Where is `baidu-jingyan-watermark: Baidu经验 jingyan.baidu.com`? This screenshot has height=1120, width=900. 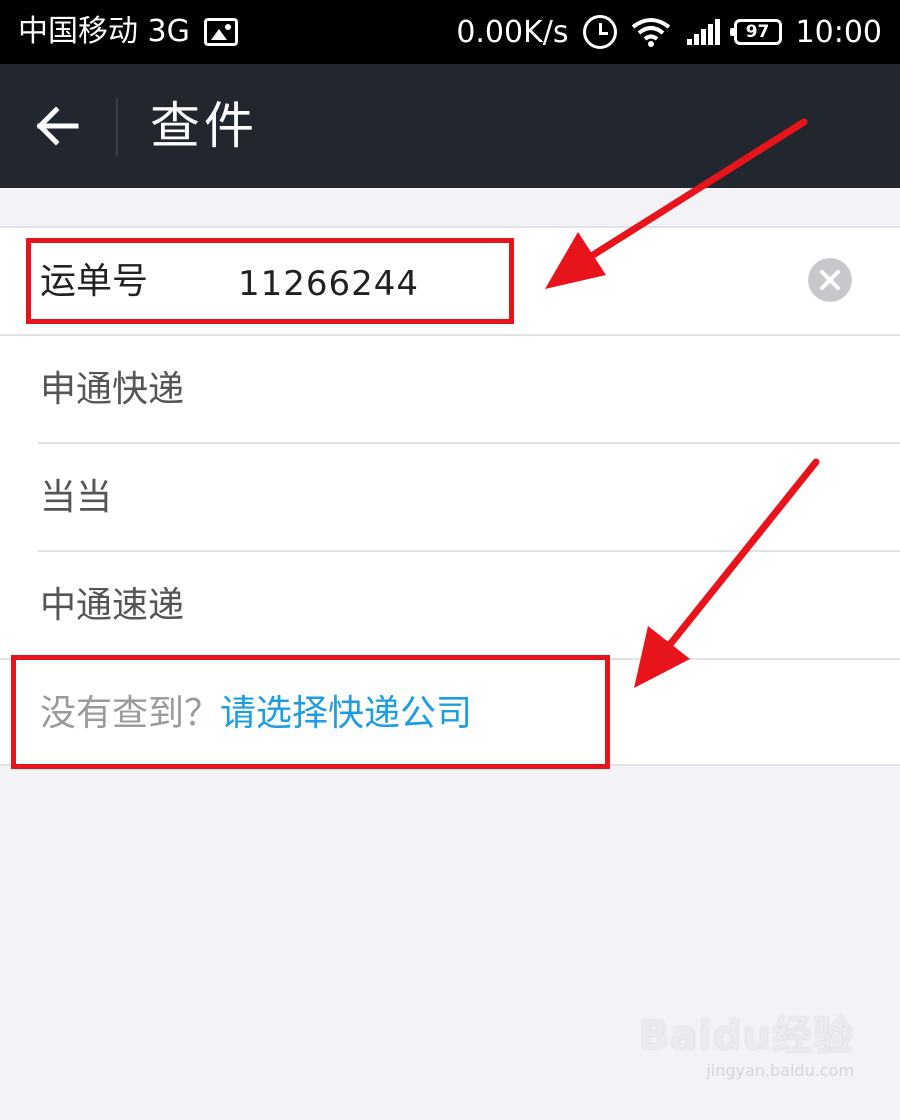
baidu-jingyan-watermark: Baidu经验 jingyan.baidu.com is located at coordinates (746, 1041).